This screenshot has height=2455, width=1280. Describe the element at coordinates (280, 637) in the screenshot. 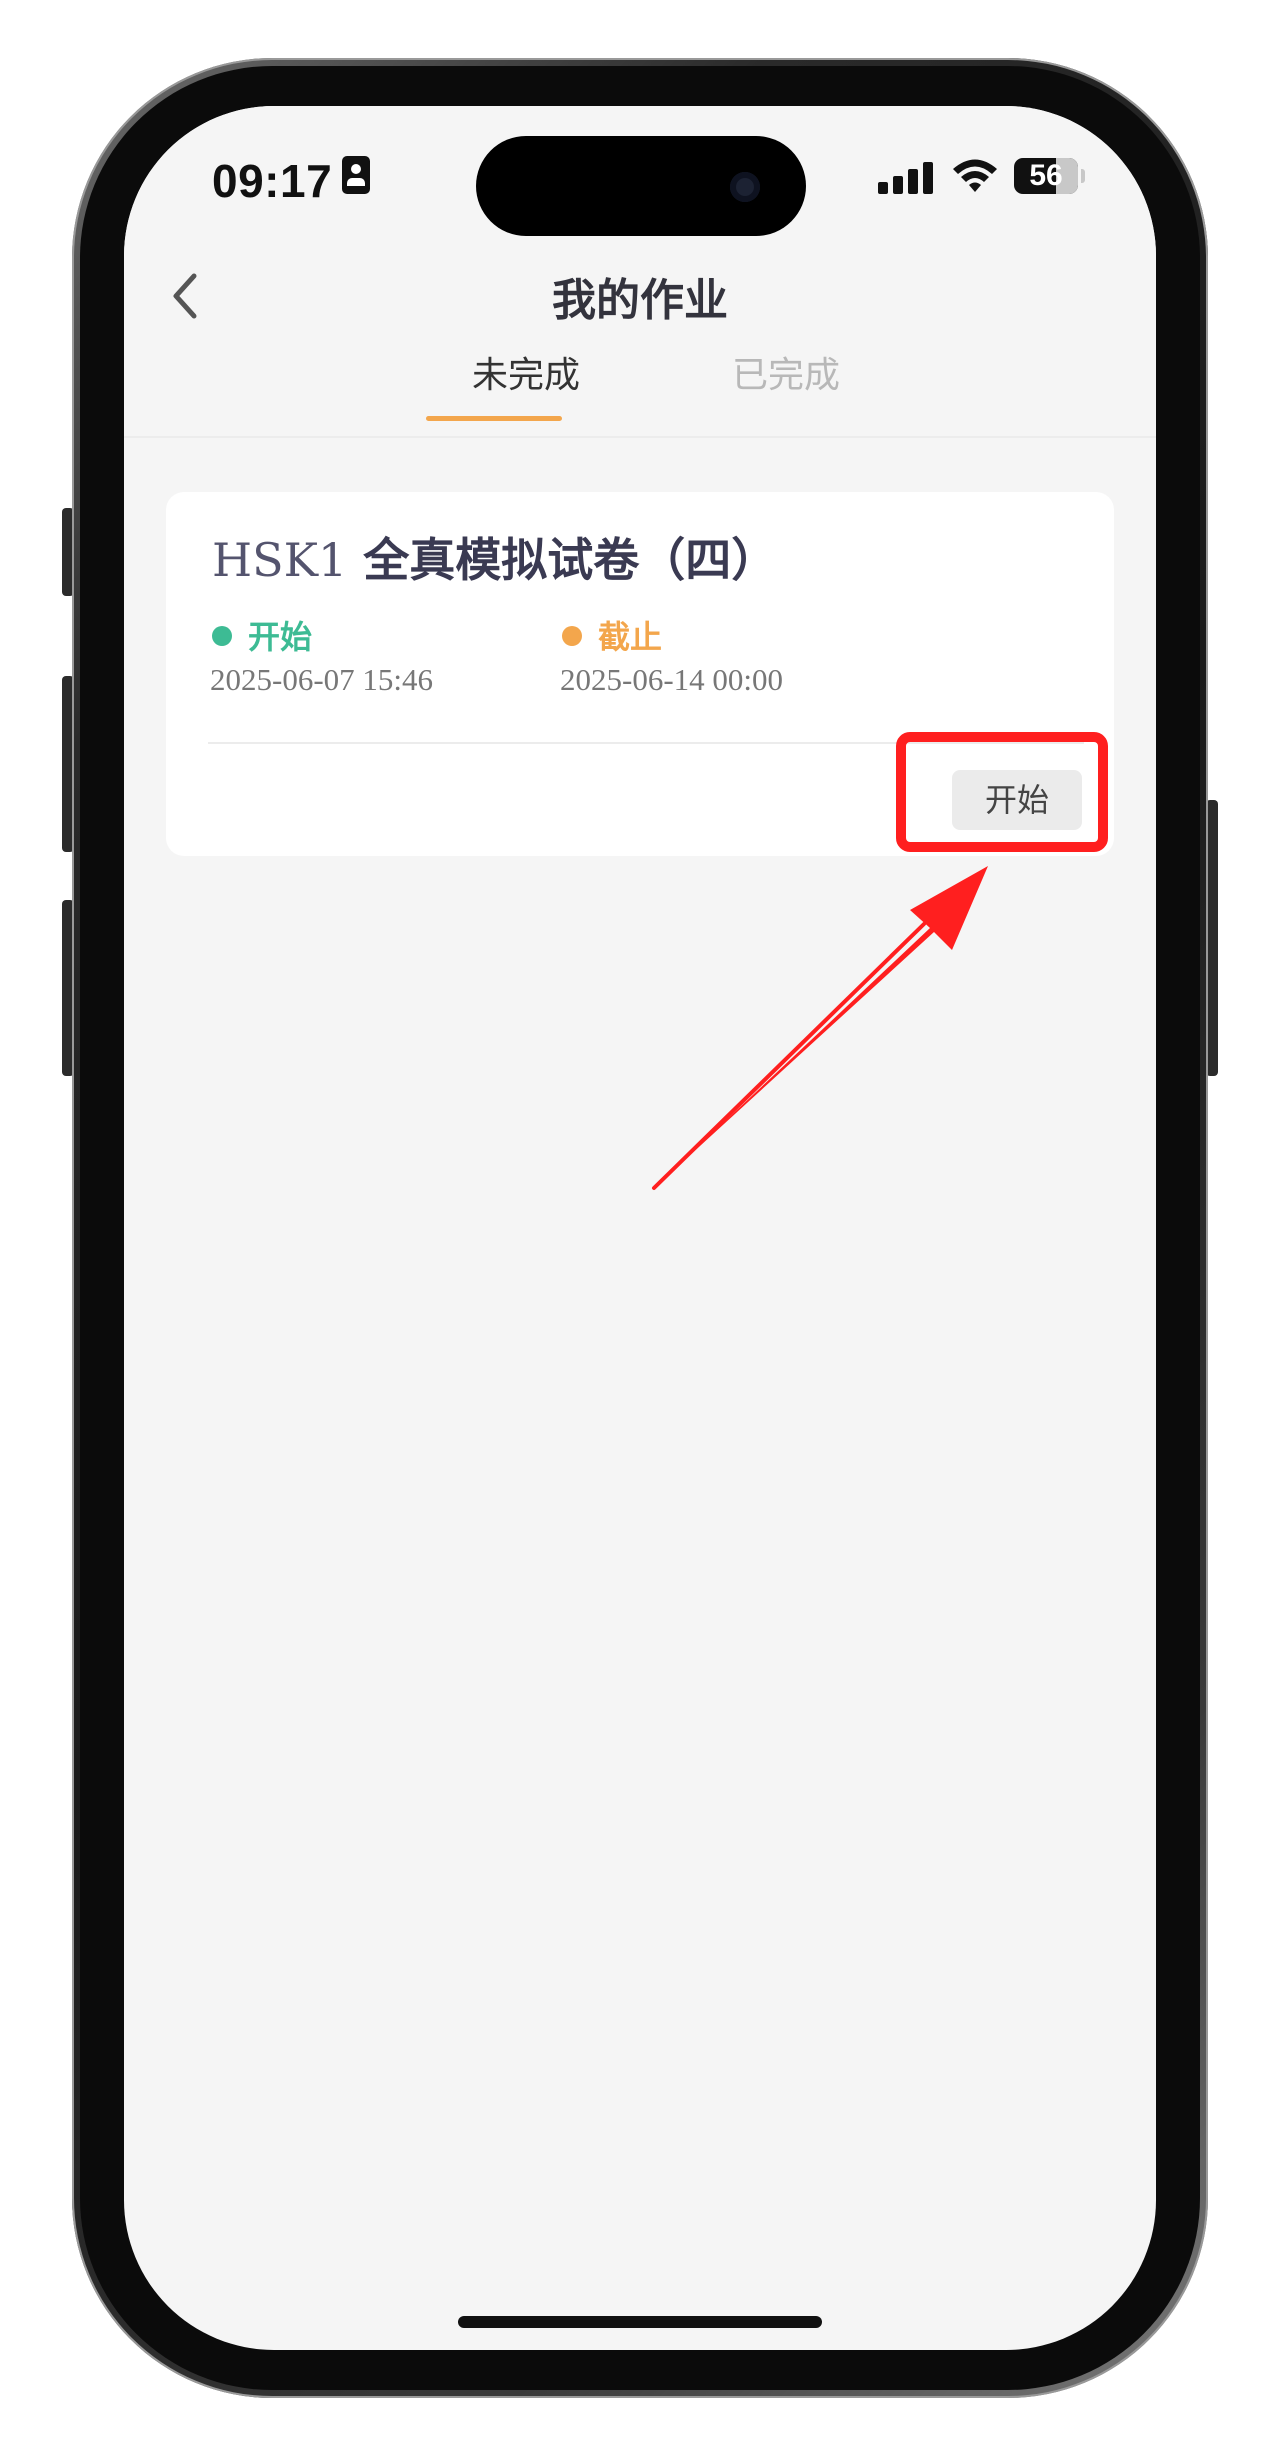

I see `start-label: 开始` at that location.